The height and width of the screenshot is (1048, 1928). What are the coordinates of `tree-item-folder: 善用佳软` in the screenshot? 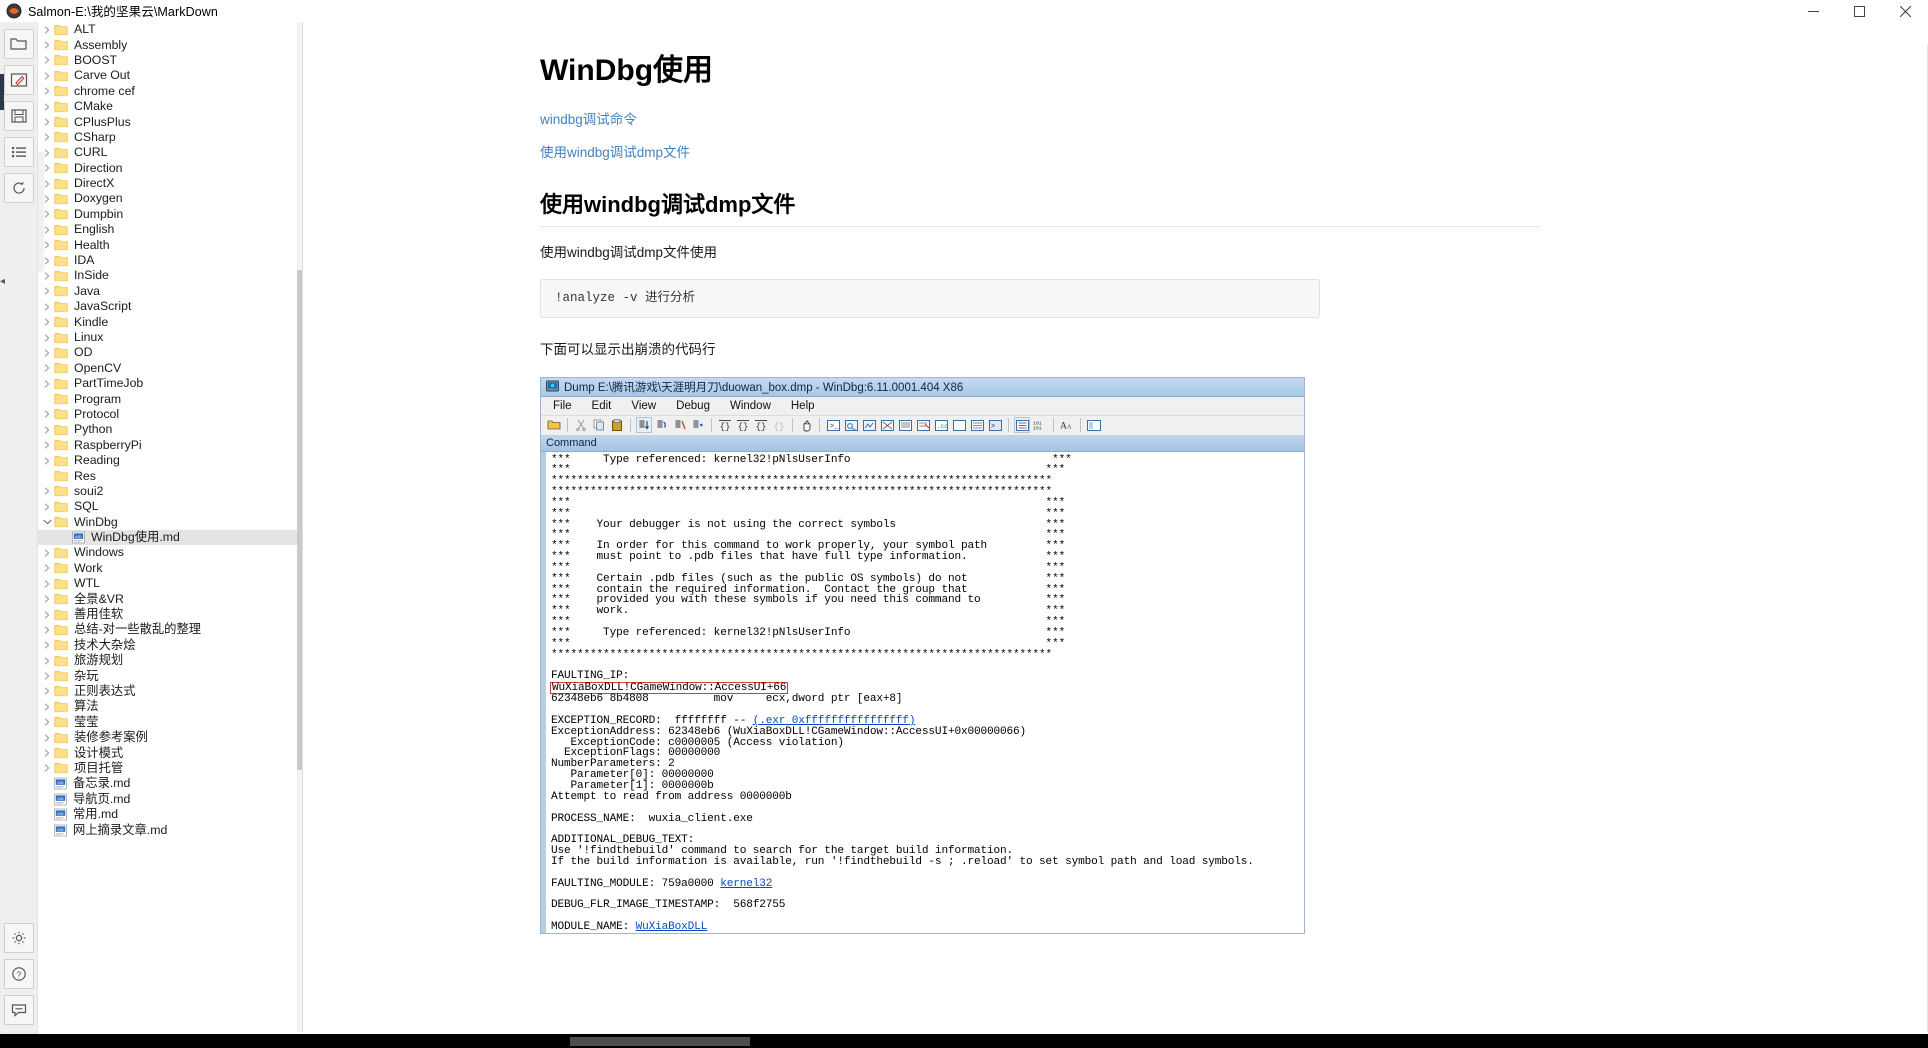 It's located at (170, 614).